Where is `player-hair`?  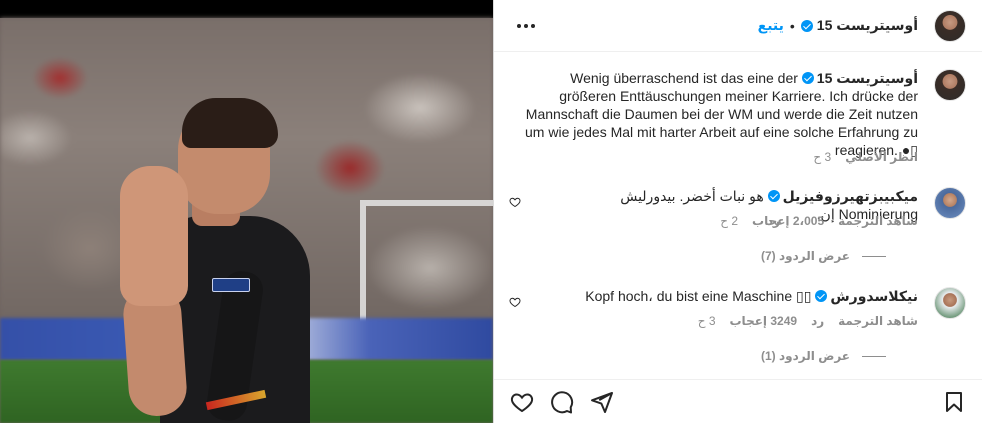
player-hair is located at coordinates (230, 123).